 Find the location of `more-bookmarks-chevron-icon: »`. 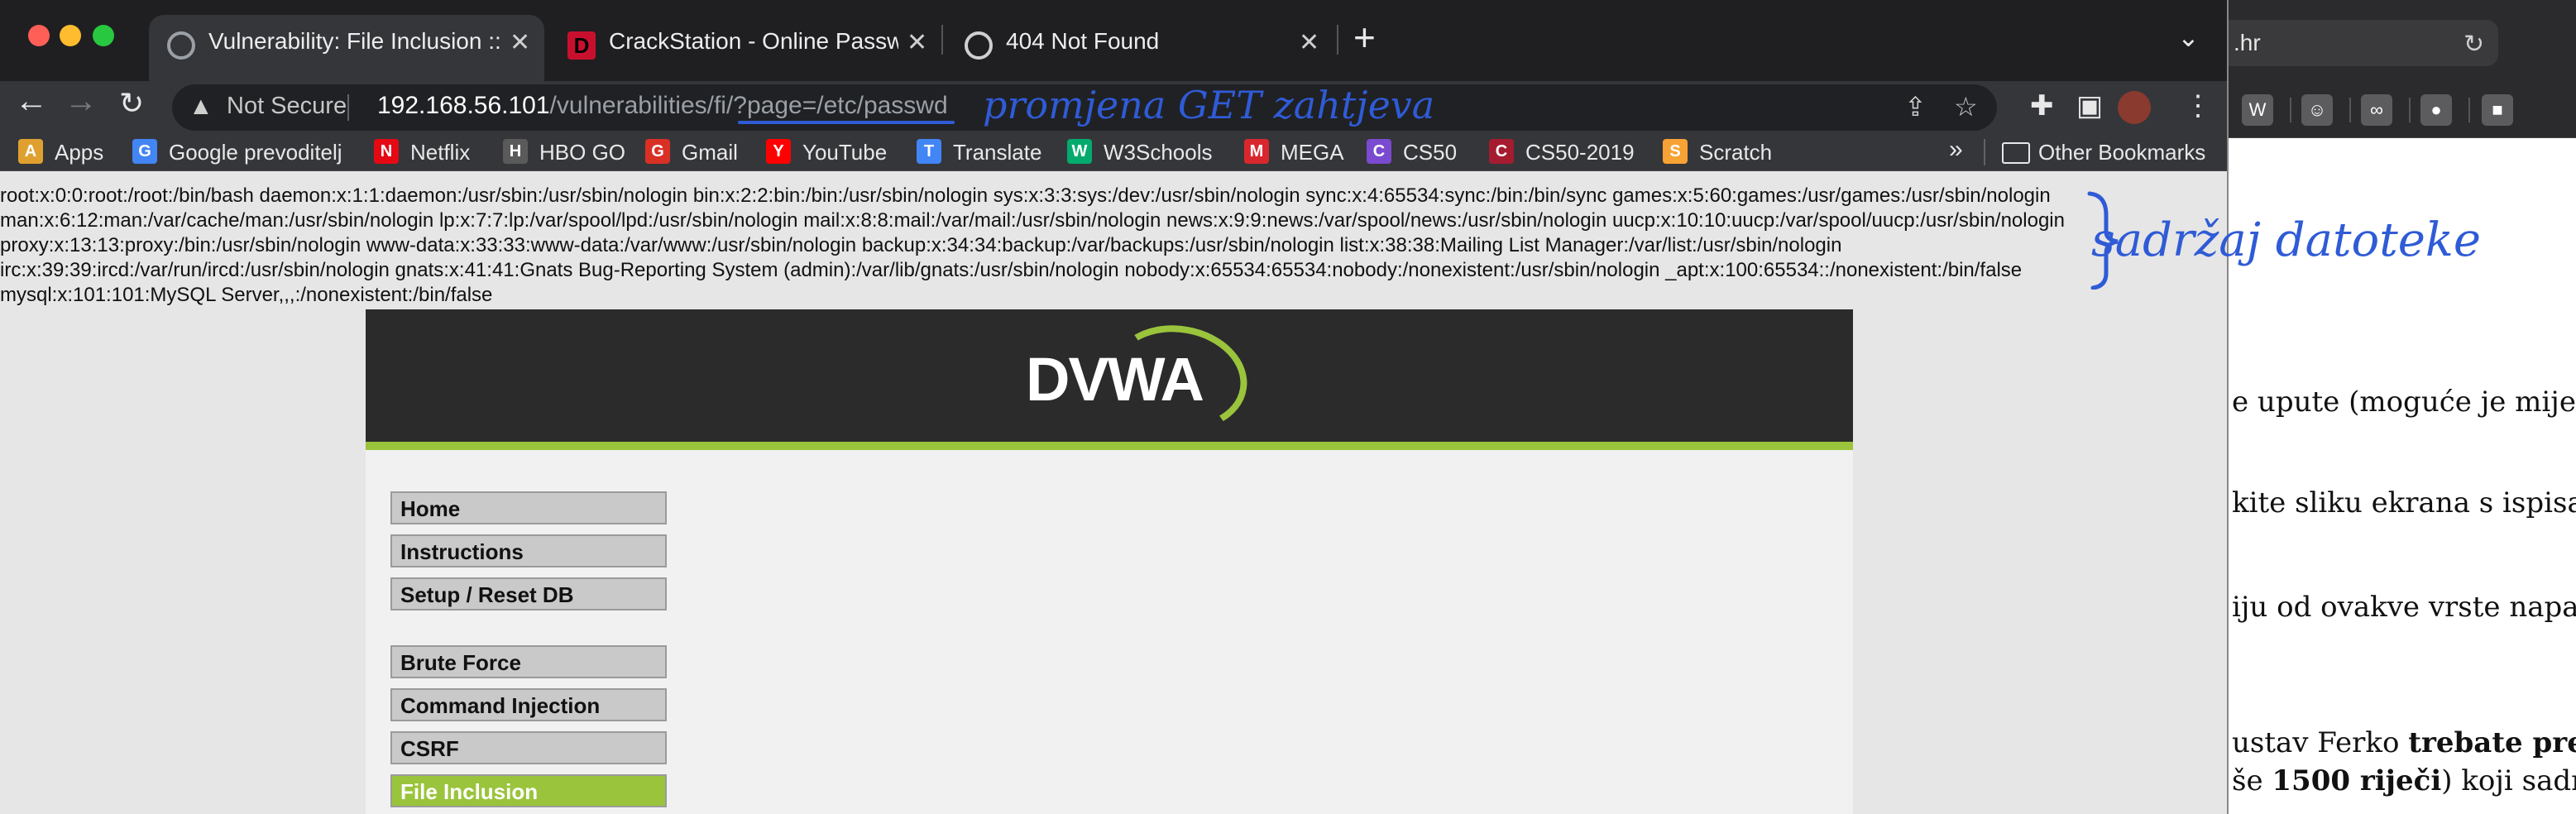

more-bookmarks-chevron-icon: » is located at coordinates (1956, 150).